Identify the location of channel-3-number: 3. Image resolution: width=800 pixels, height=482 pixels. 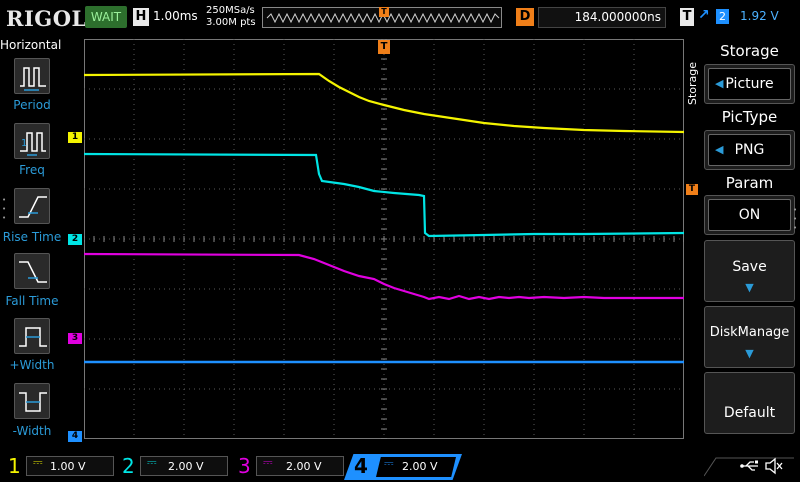
(244, 466).